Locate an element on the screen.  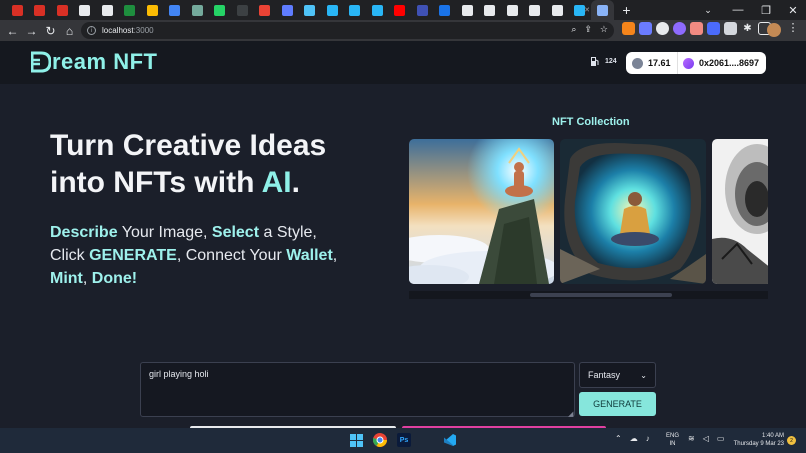
vscode-icon is located at coordinates (450, 440).